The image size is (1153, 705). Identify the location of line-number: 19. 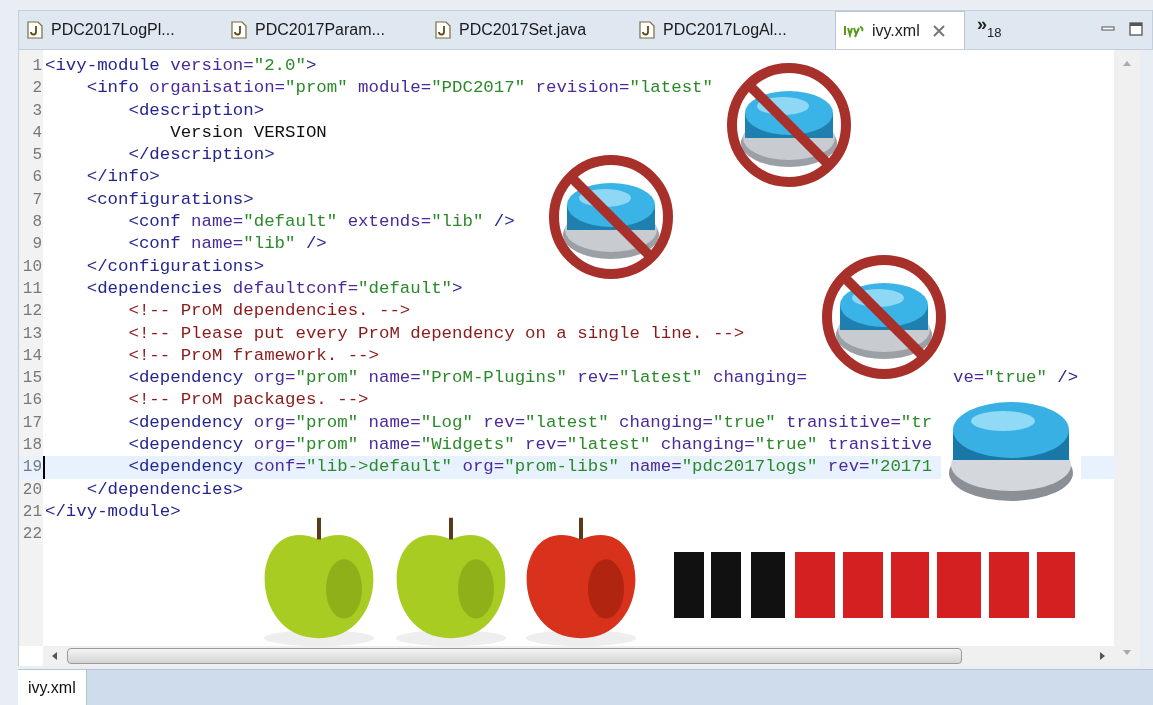
(32, 468).